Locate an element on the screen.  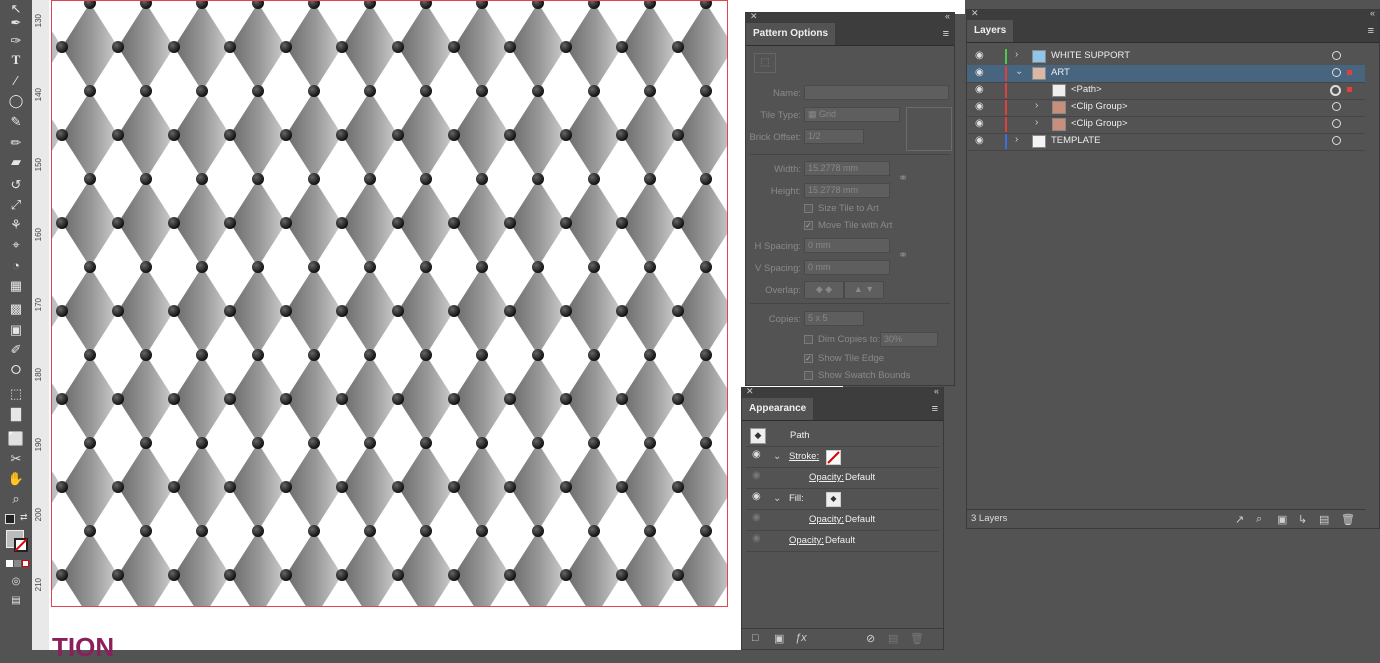
dim-copies-checkbox is located at coordinates (808, 339).